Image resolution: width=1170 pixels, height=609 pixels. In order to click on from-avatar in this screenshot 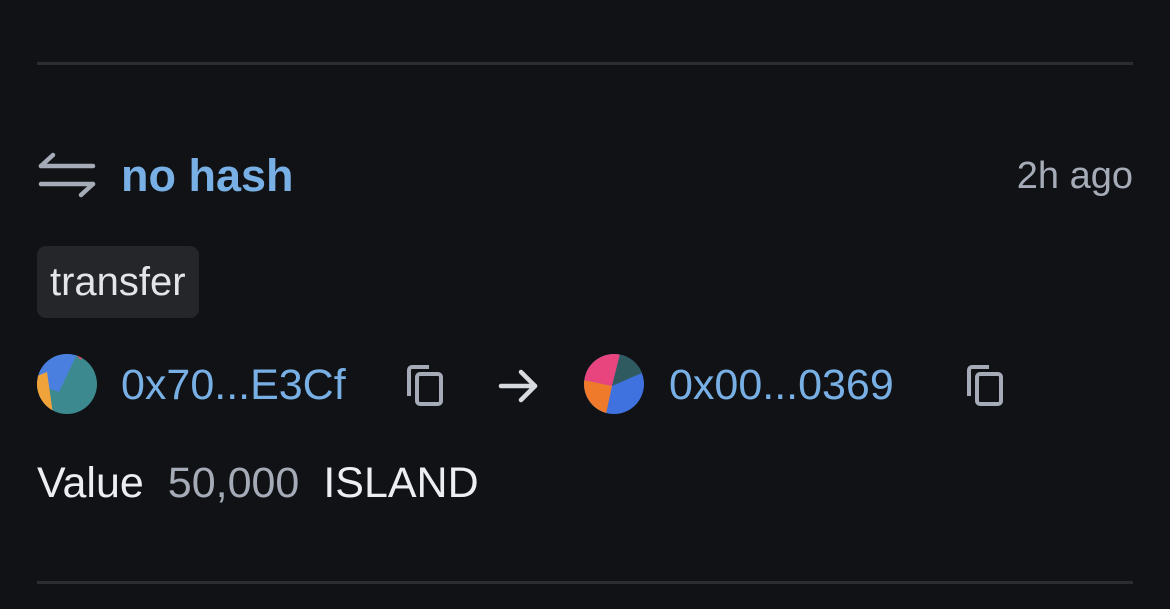, I will do `click(67, 384)`.